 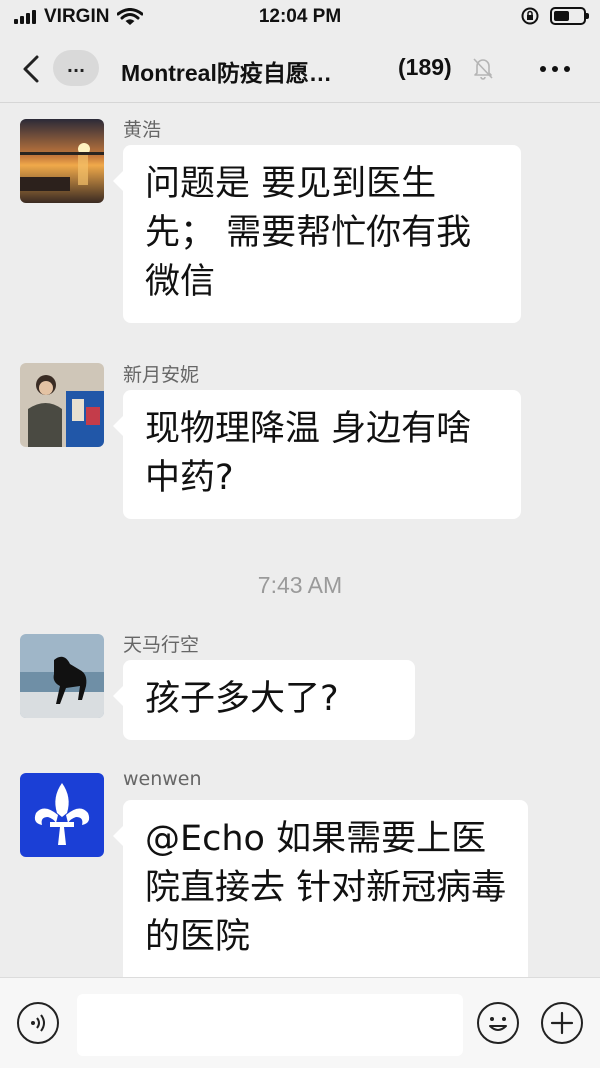 I want to click on back-chevron-icon, so click(x=33, y=69).